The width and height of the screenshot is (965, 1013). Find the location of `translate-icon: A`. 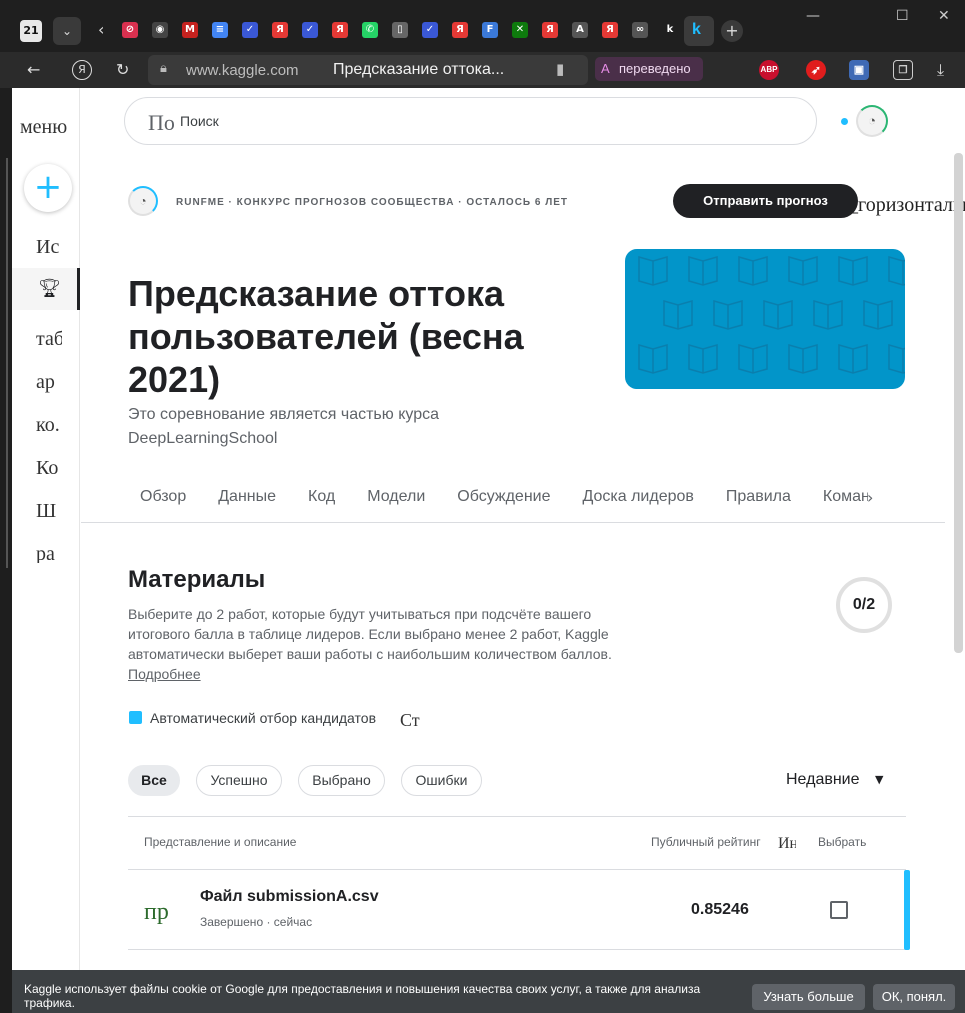

translate-icon: A is located at coordinates (605, 68).